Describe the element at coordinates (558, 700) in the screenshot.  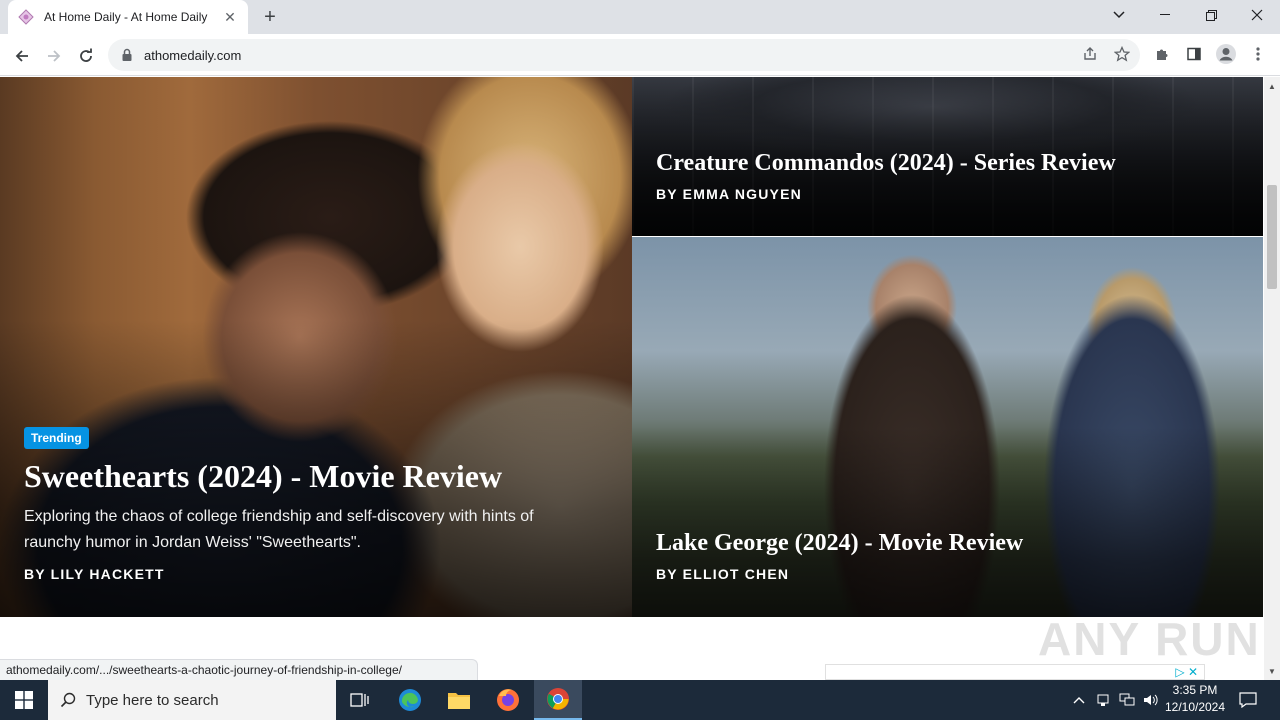
I see `chrome-taskbar-icon` at that location.